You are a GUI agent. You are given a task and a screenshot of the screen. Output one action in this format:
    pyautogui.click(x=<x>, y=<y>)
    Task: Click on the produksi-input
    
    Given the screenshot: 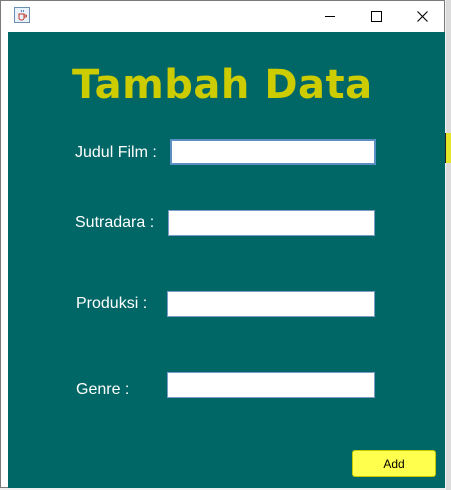 What is the action you would take?
    pyautogui.click(x=271, y=304)
    